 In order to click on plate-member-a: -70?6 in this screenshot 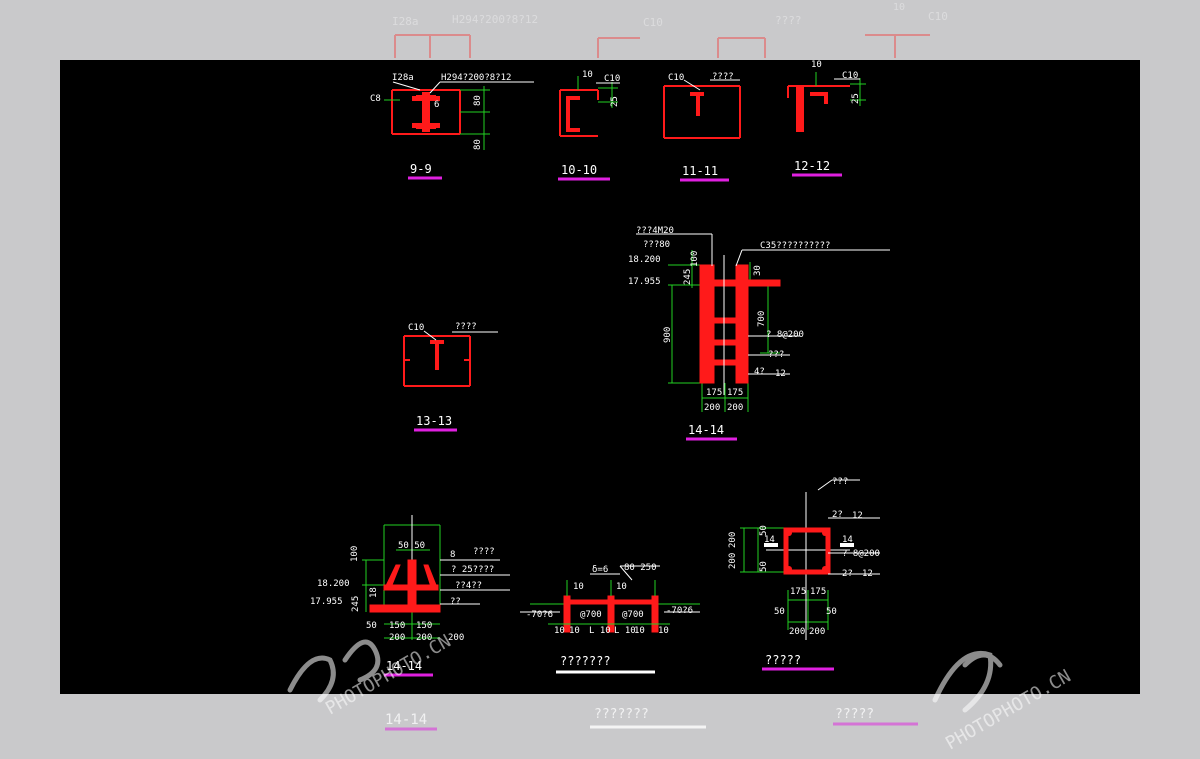, I will do `click(539, 615)`.